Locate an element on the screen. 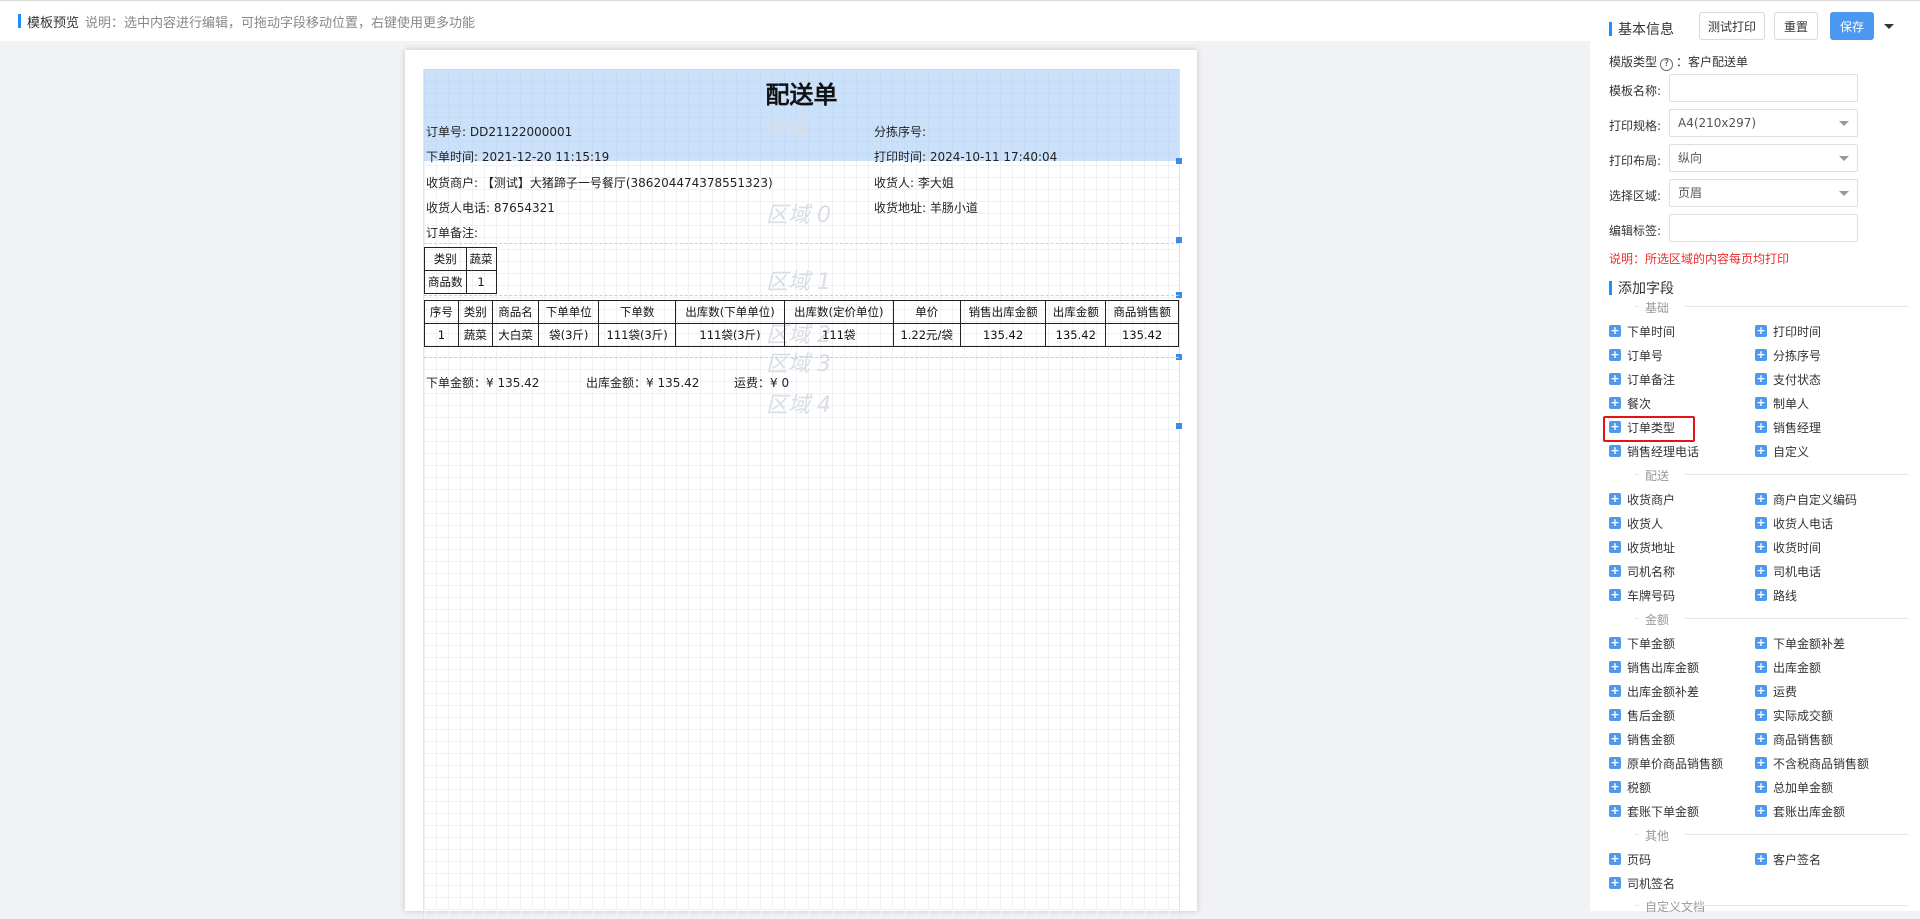  add-field-item: + 出库金额补差 is located at coordinates (1654, 691).